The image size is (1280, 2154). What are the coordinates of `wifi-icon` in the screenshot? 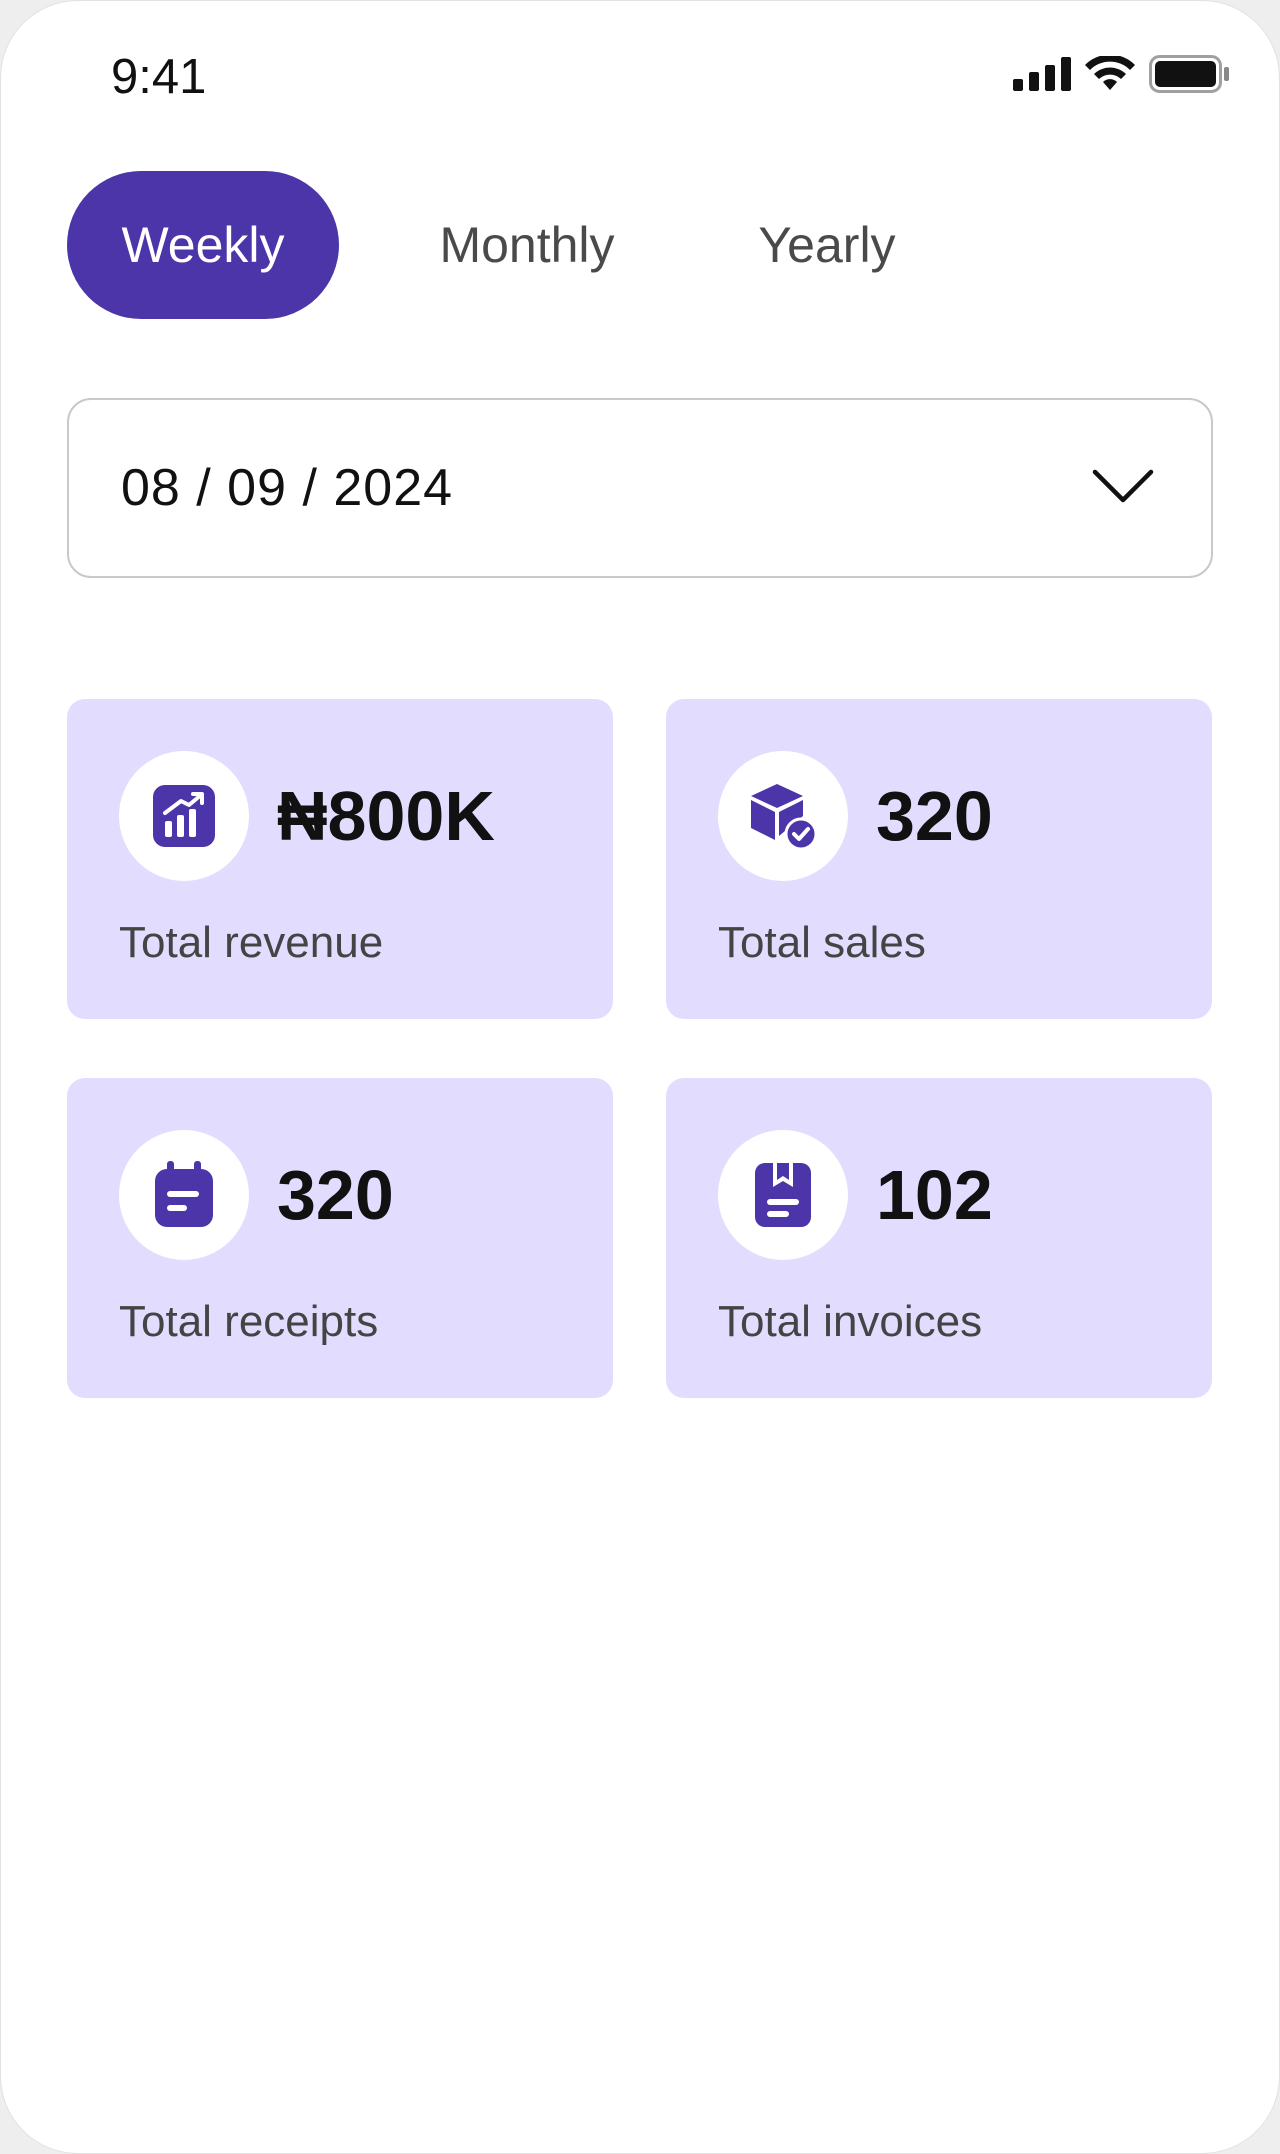 It's located at (1110, 73).